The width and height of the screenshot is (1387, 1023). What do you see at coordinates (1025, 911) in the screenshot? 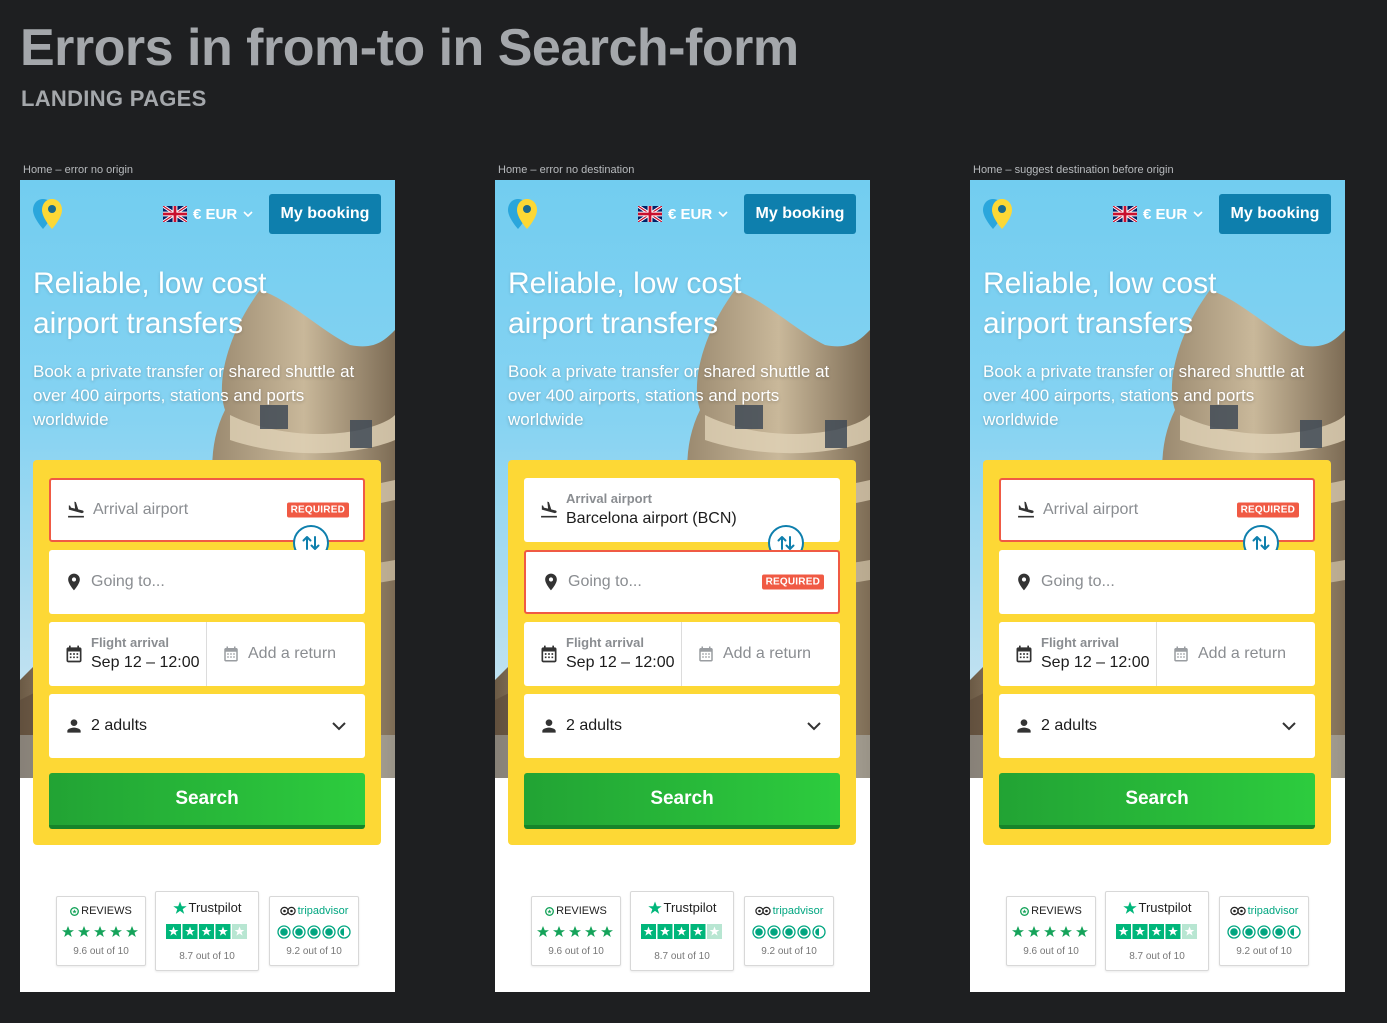
I see `reviews-logo-icon` at bounding box center [1025, 911].